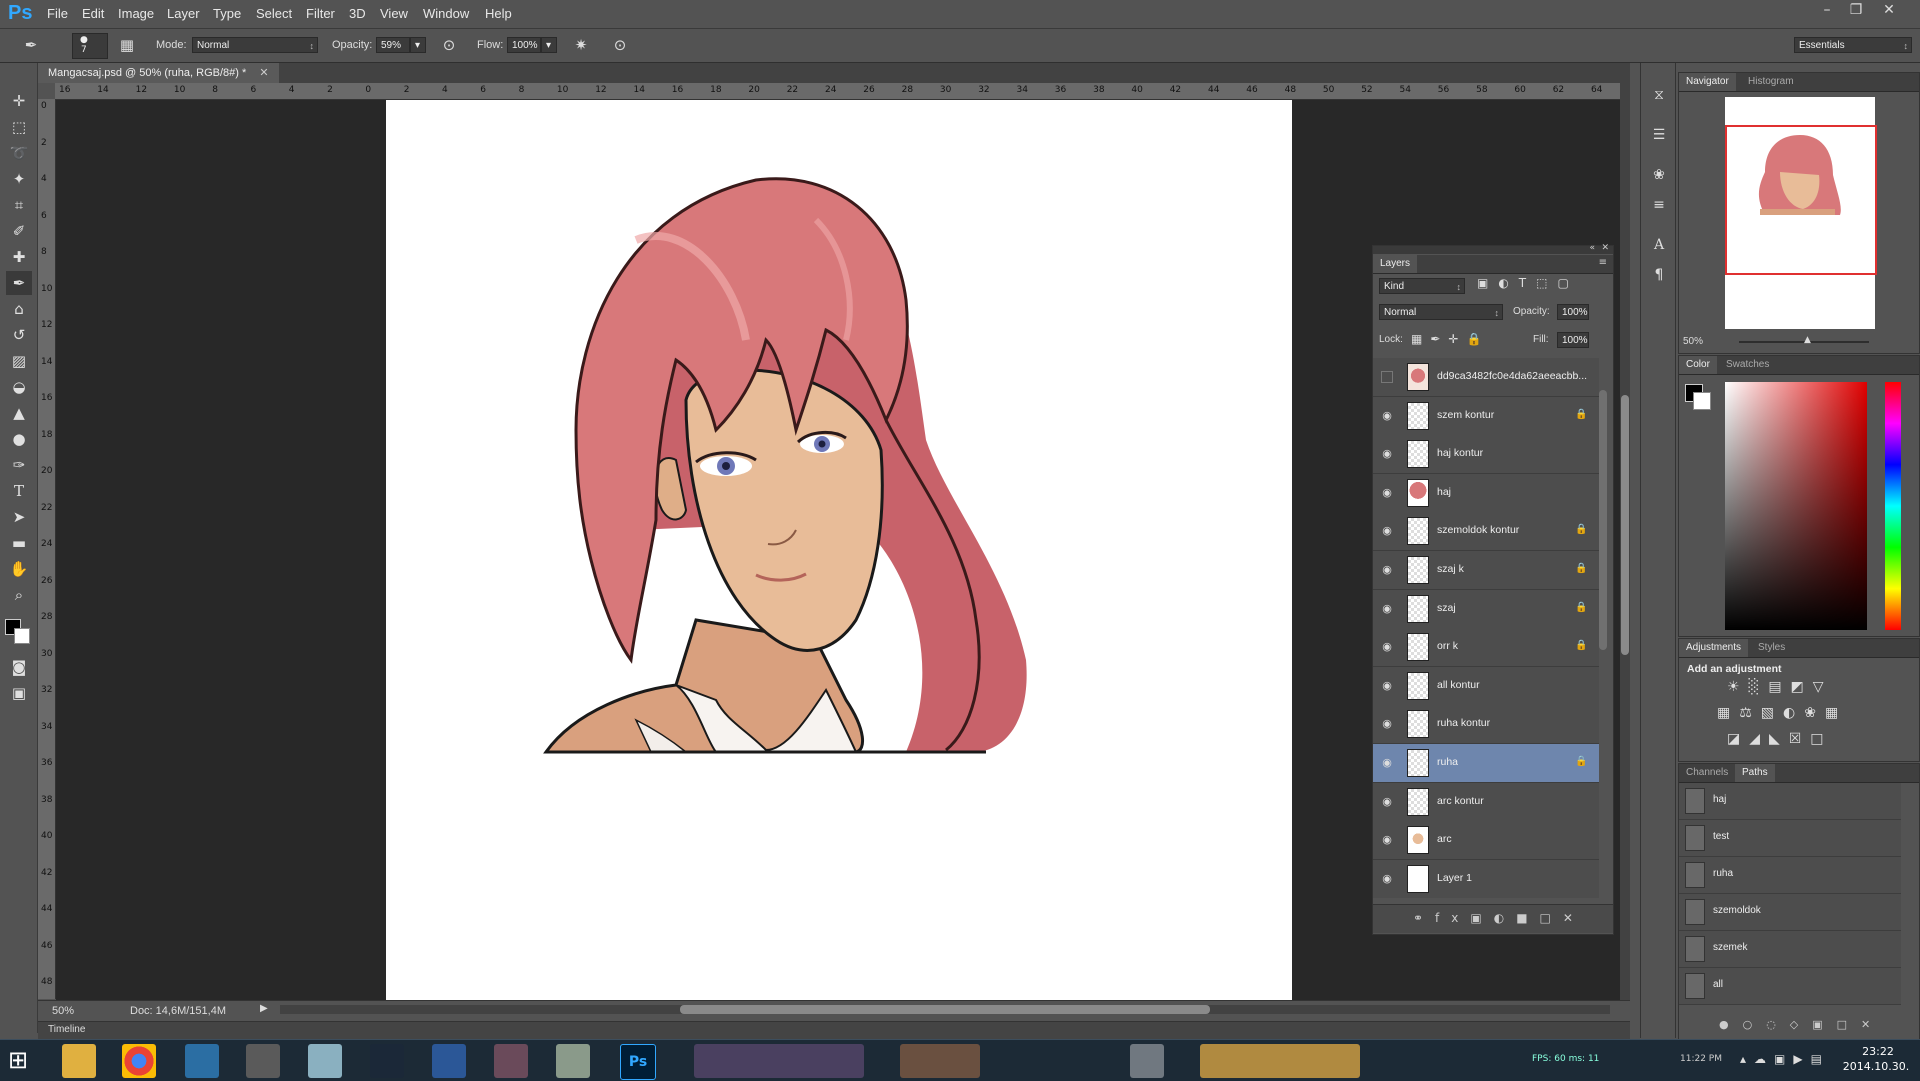 The width and height of the screenshot is (1920, 1081). Describe the element at coordinates (1486, 648) in the screenshot. I see `layer-row: ◉ orr k 🔒` at that location.